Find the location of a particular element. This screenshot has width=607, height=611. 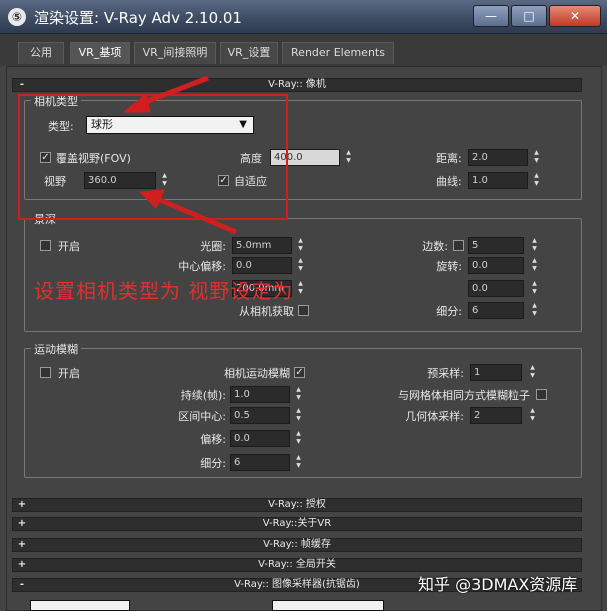

arrow-to-view-field is located at coordinates (198, 216).